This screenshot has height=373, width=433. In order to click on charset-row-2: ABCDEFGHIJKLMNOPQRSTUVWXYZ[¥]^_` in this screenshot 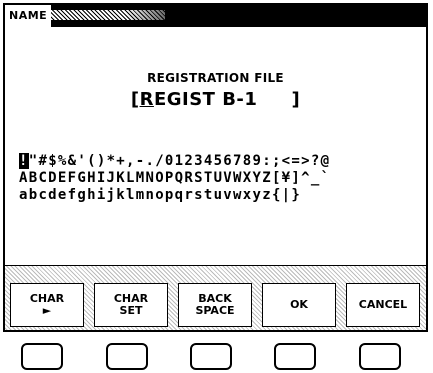, I will do `click(174, 178)`.